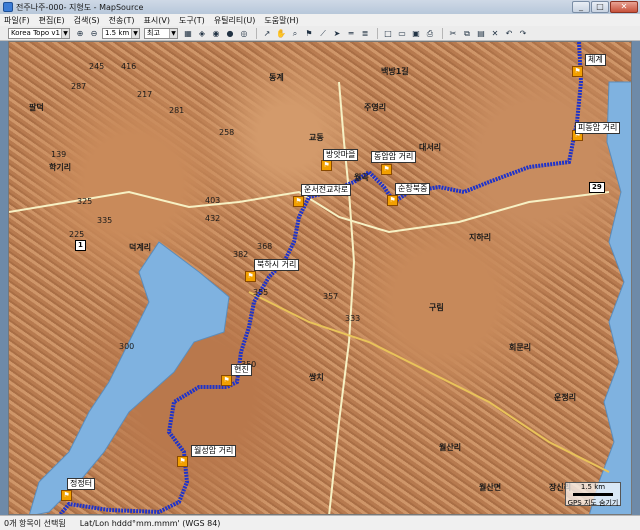 Image resolution: width=640 pixels, height=530 pixels. Describe the element at coordinates (35, 523) in the screenshot. I see `selection-status: 0개 항목이 선택됨` at that location.